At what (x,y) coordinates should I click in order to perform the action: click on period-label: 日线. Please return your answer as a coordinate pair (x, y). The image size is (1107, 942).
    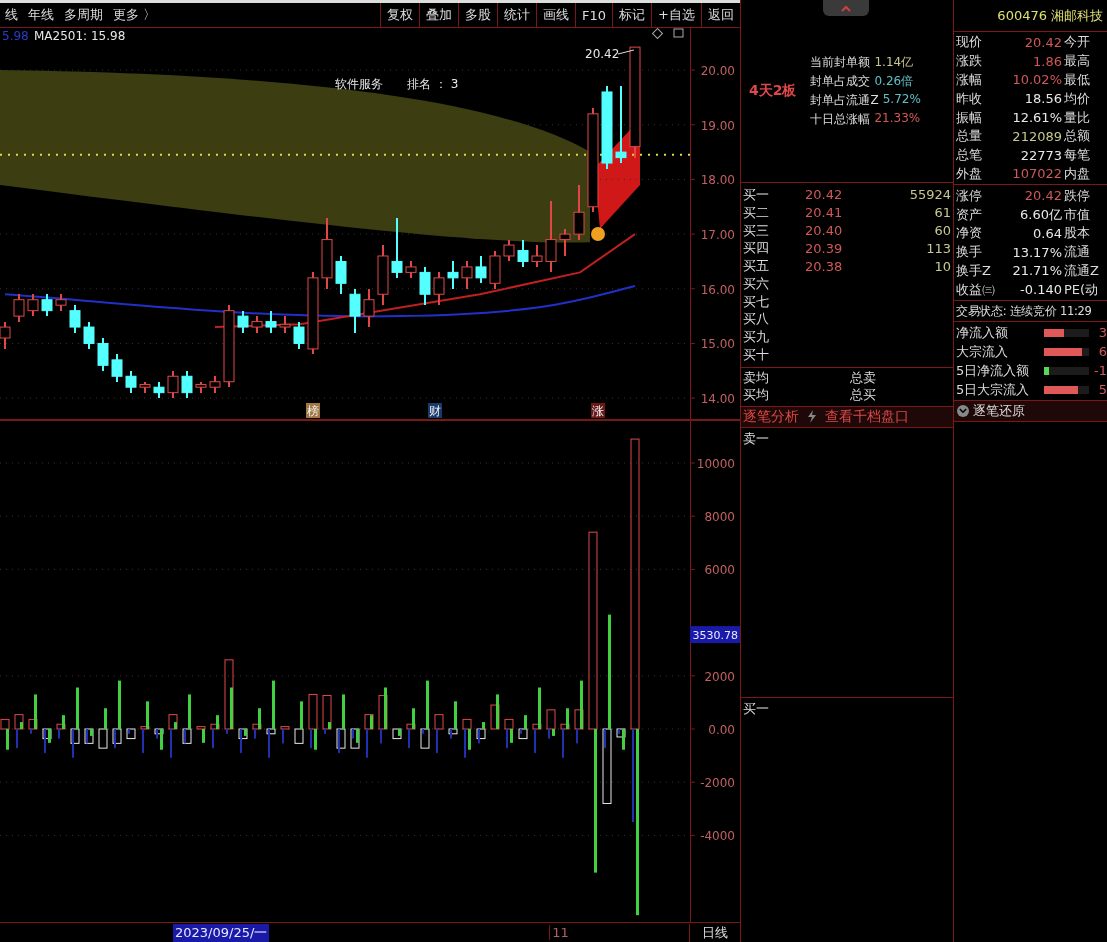
    Looking at the image, I should click on (714, 932).